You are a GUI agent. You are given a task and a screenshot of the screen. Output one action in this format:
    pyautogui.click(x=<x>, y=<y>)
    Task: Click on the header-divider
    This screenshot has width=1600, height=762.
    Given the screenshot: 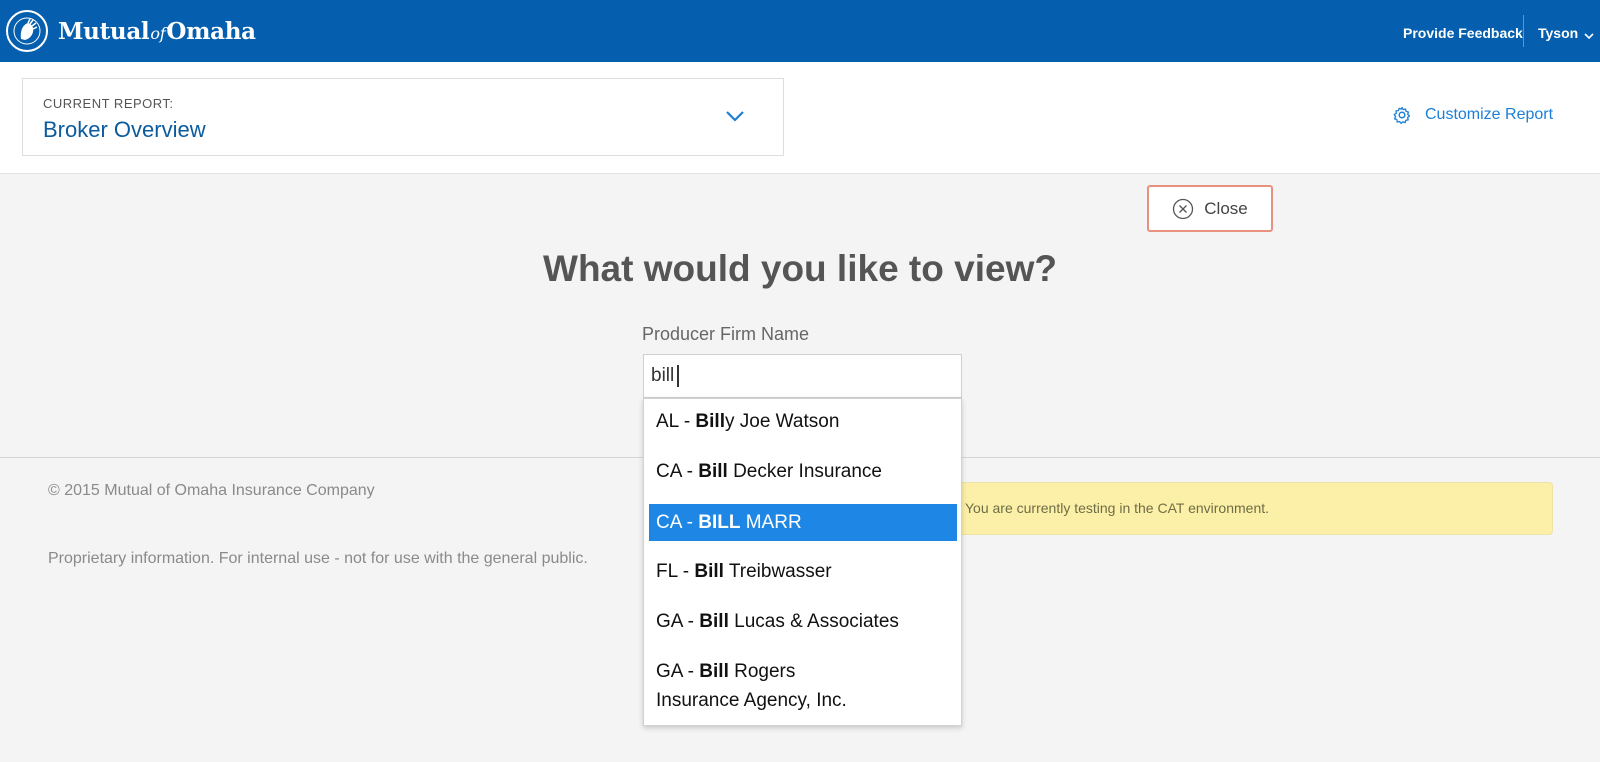 What is the action you would take?
    pyautogui.click(x=1523, y=31)
    